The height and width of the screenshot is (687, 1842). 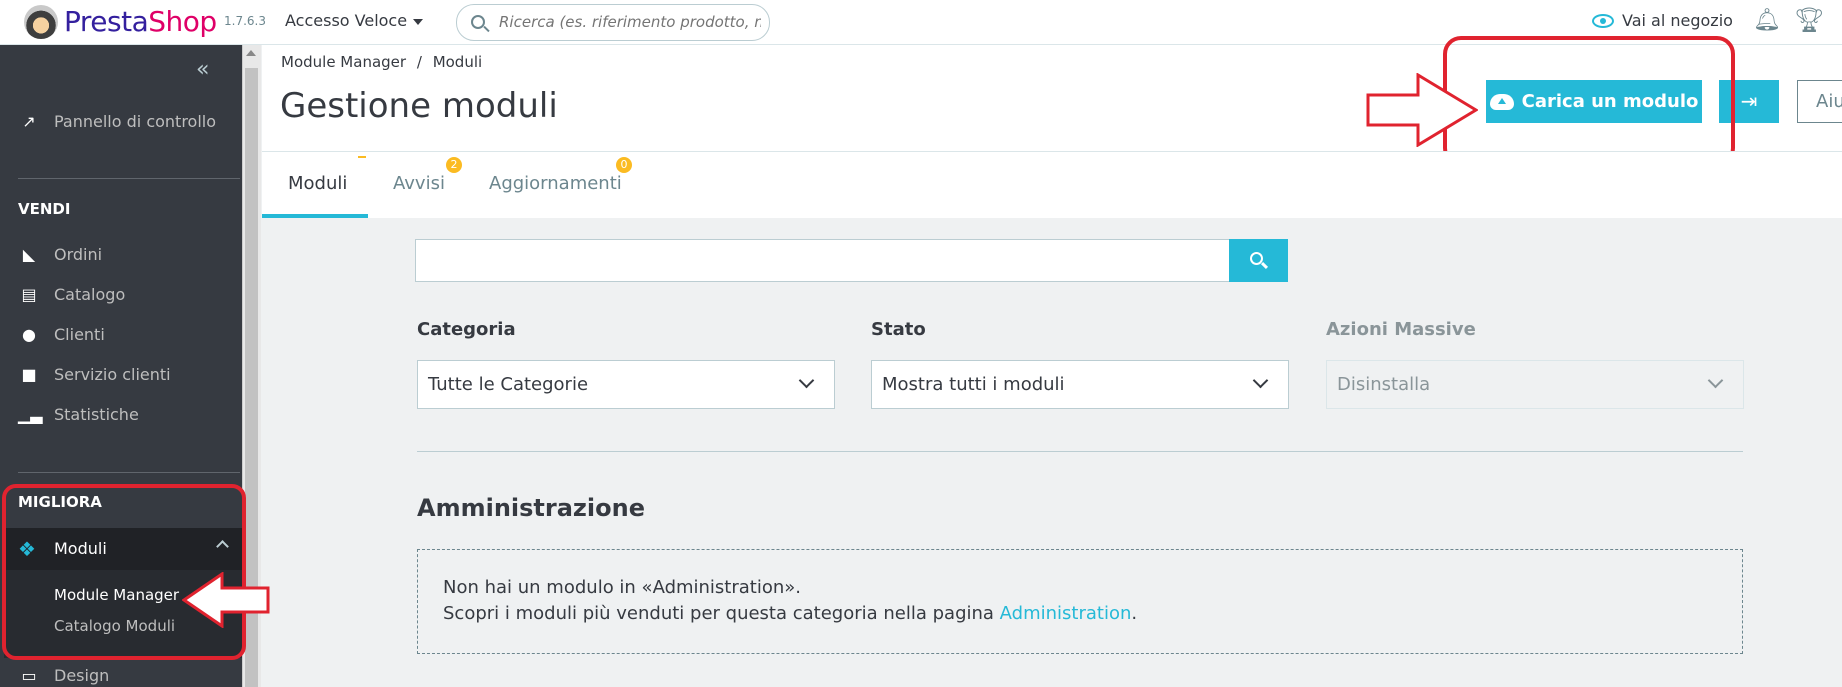 What do you see at coordinates (346, 20) in the screenshot?
I see `quick-access-label: Accesso Veloce` at bounding box center [346, 20].